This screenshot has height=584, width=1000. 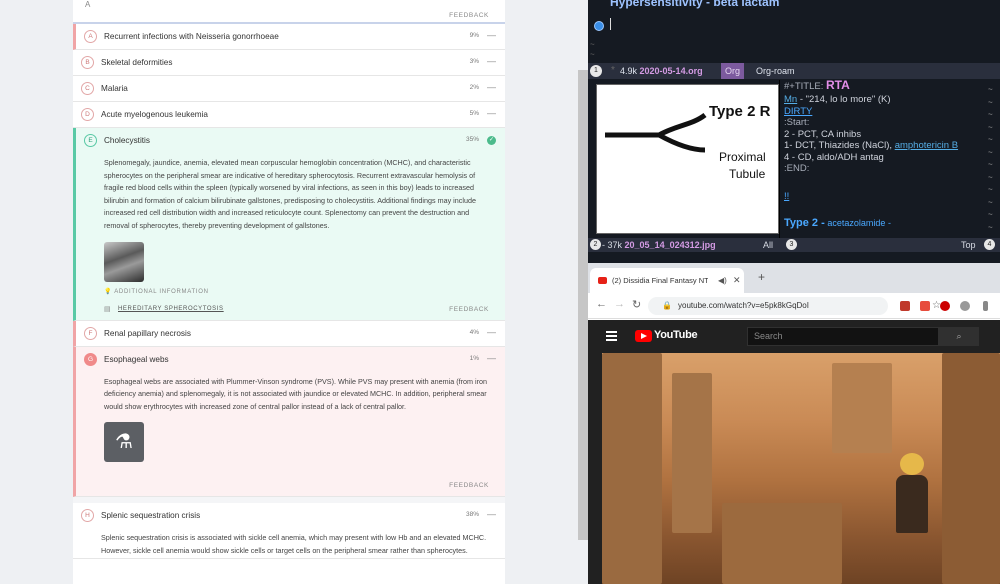 I want to click on ultrasound-thumbnail, so click(x=124, y=261).